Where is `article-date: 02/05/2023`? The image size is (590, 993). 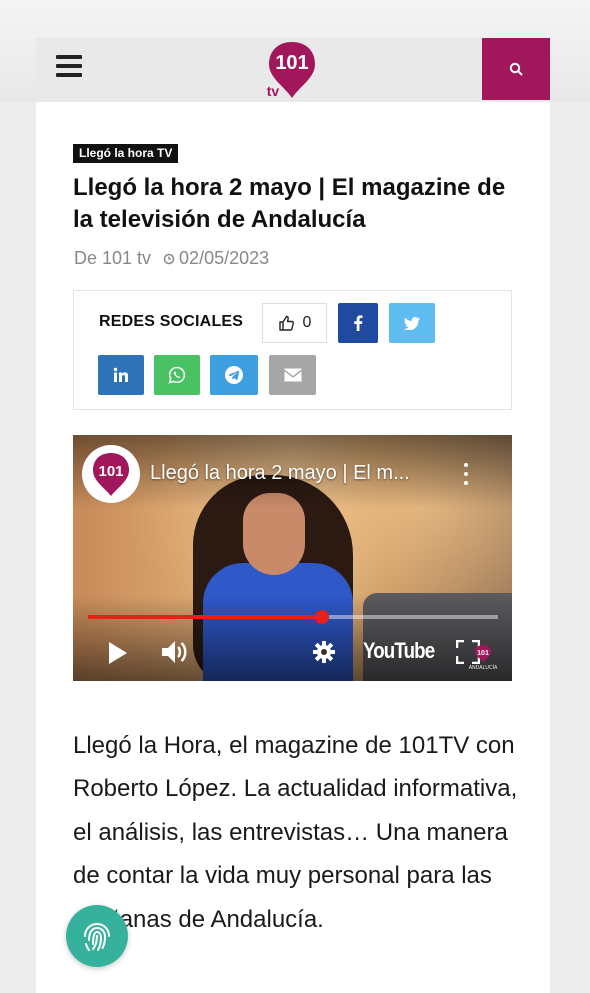 article-date: 02/05/2023 is located at coordinates (216, 258).